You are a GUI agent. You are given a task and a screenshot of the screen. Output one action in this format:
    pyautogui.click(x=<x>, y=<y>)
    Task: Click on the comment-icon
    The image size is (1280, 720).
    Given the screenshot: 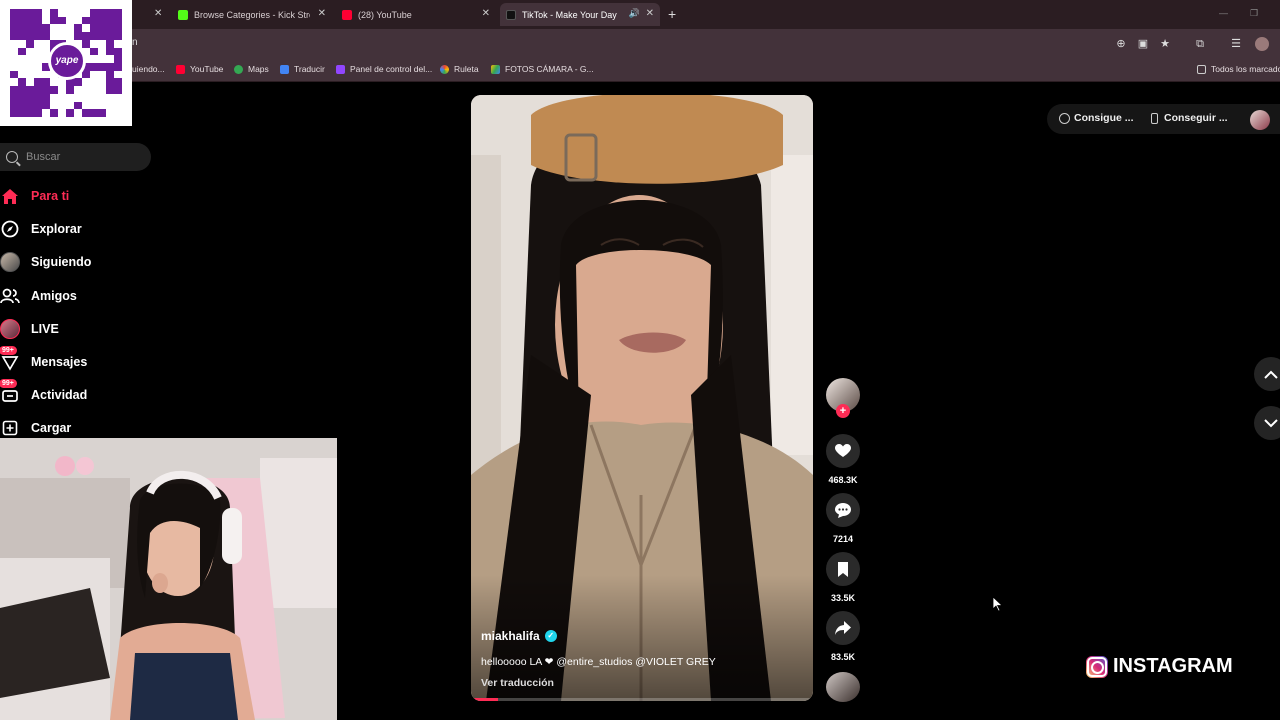 What is the action you would take?
    pyautogui.click(x=843, y=510)
    